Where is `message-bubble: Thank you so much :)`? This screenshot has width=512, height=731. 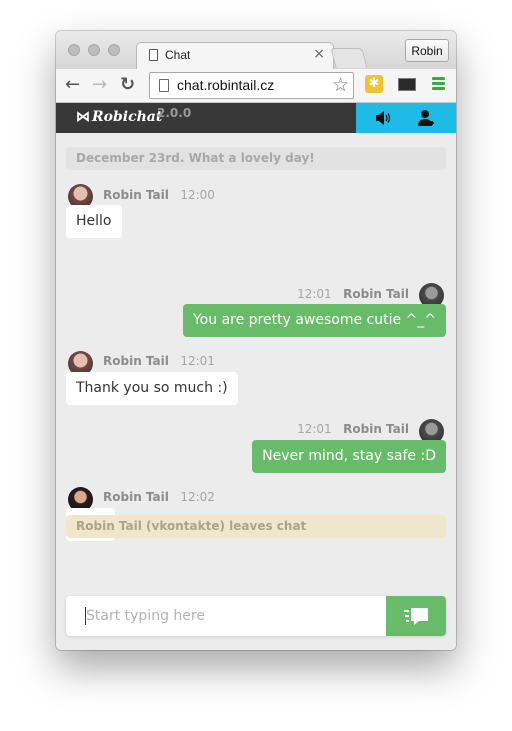 message-bubble: Thank you so much :) is located at coordinates (152, 388).